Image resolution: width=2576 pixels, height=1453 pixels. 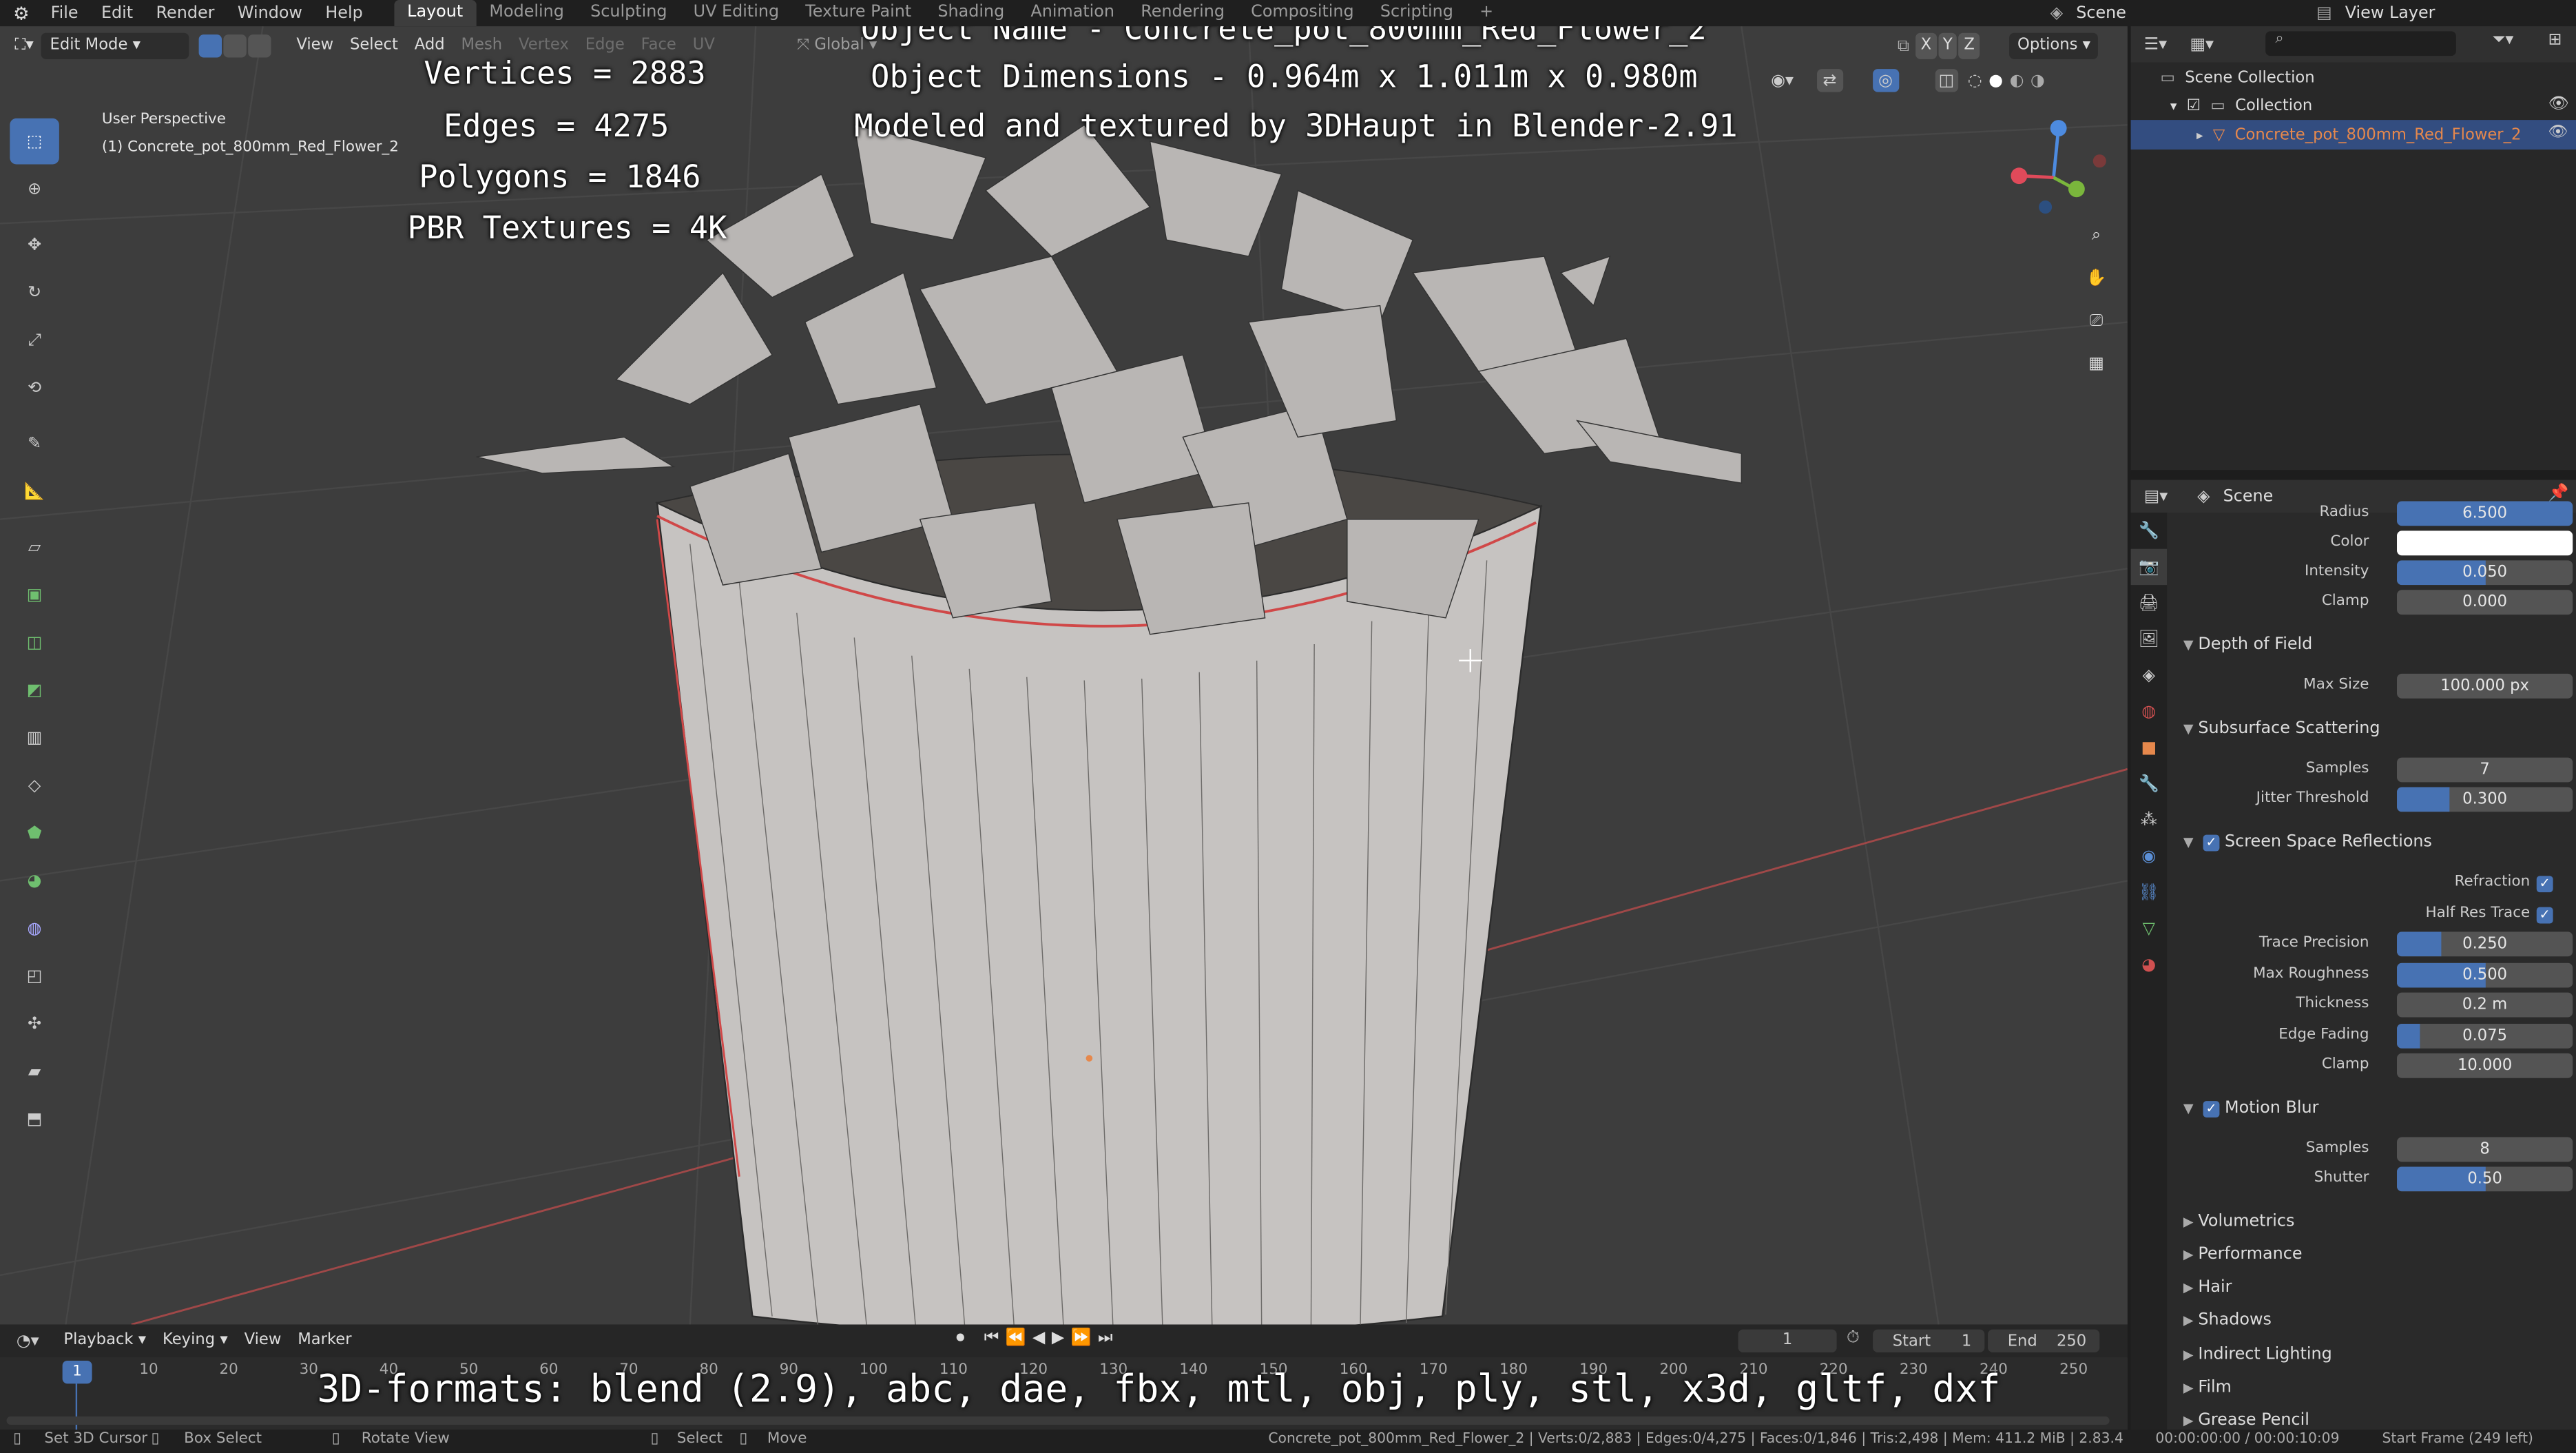 I want to click on sss-jitter-slider: 0.300, so click(x=2485, y=799).